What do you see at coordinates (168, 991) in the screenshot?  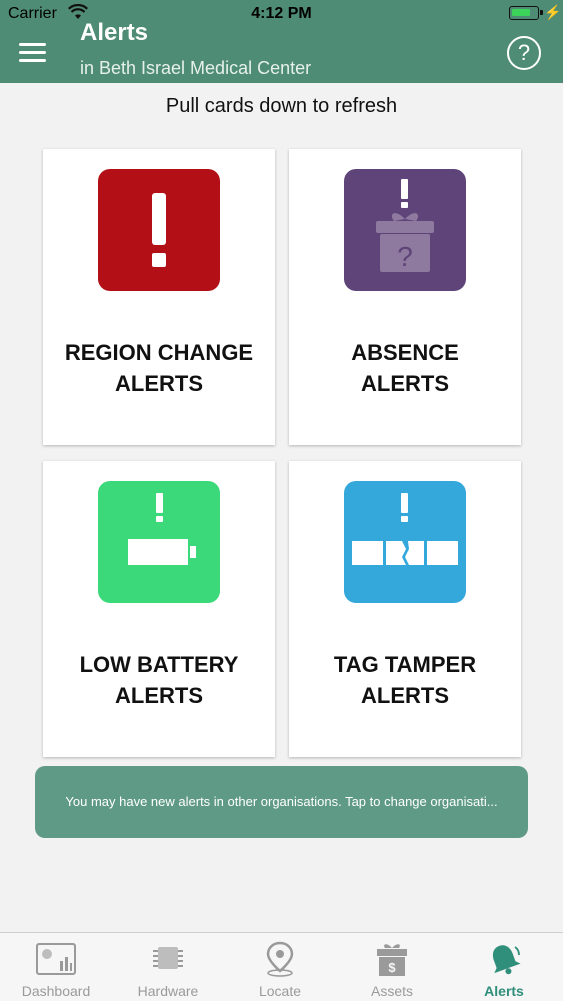 I see `tab-label: Hardware` at bounding box center [168, 991].